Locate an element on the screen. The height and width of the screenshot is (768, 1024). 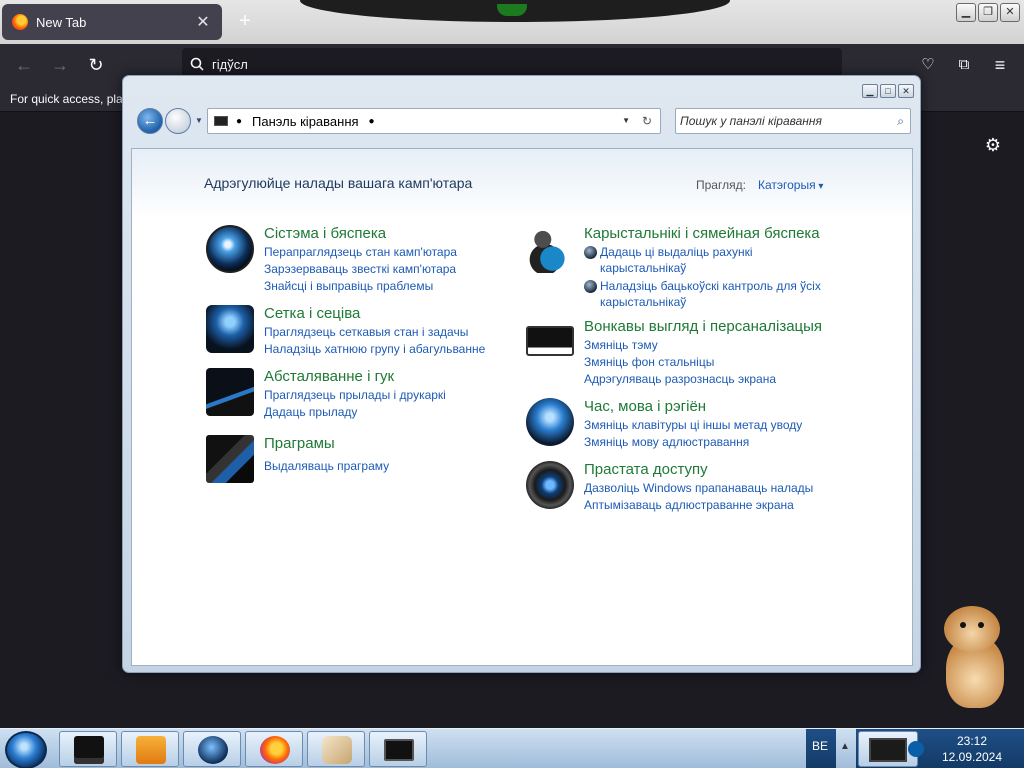
category-link: Дазволіць Windows прапанаваць налады is located at coordinates (698, 488).